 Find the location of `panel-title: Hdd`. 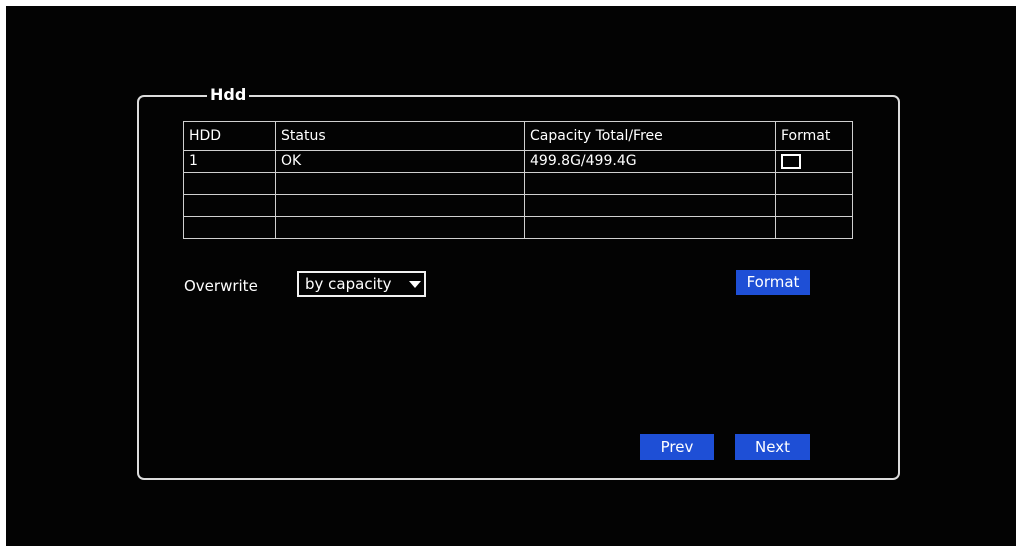

panel-title: Hdd is located at coordinates (228, 95).